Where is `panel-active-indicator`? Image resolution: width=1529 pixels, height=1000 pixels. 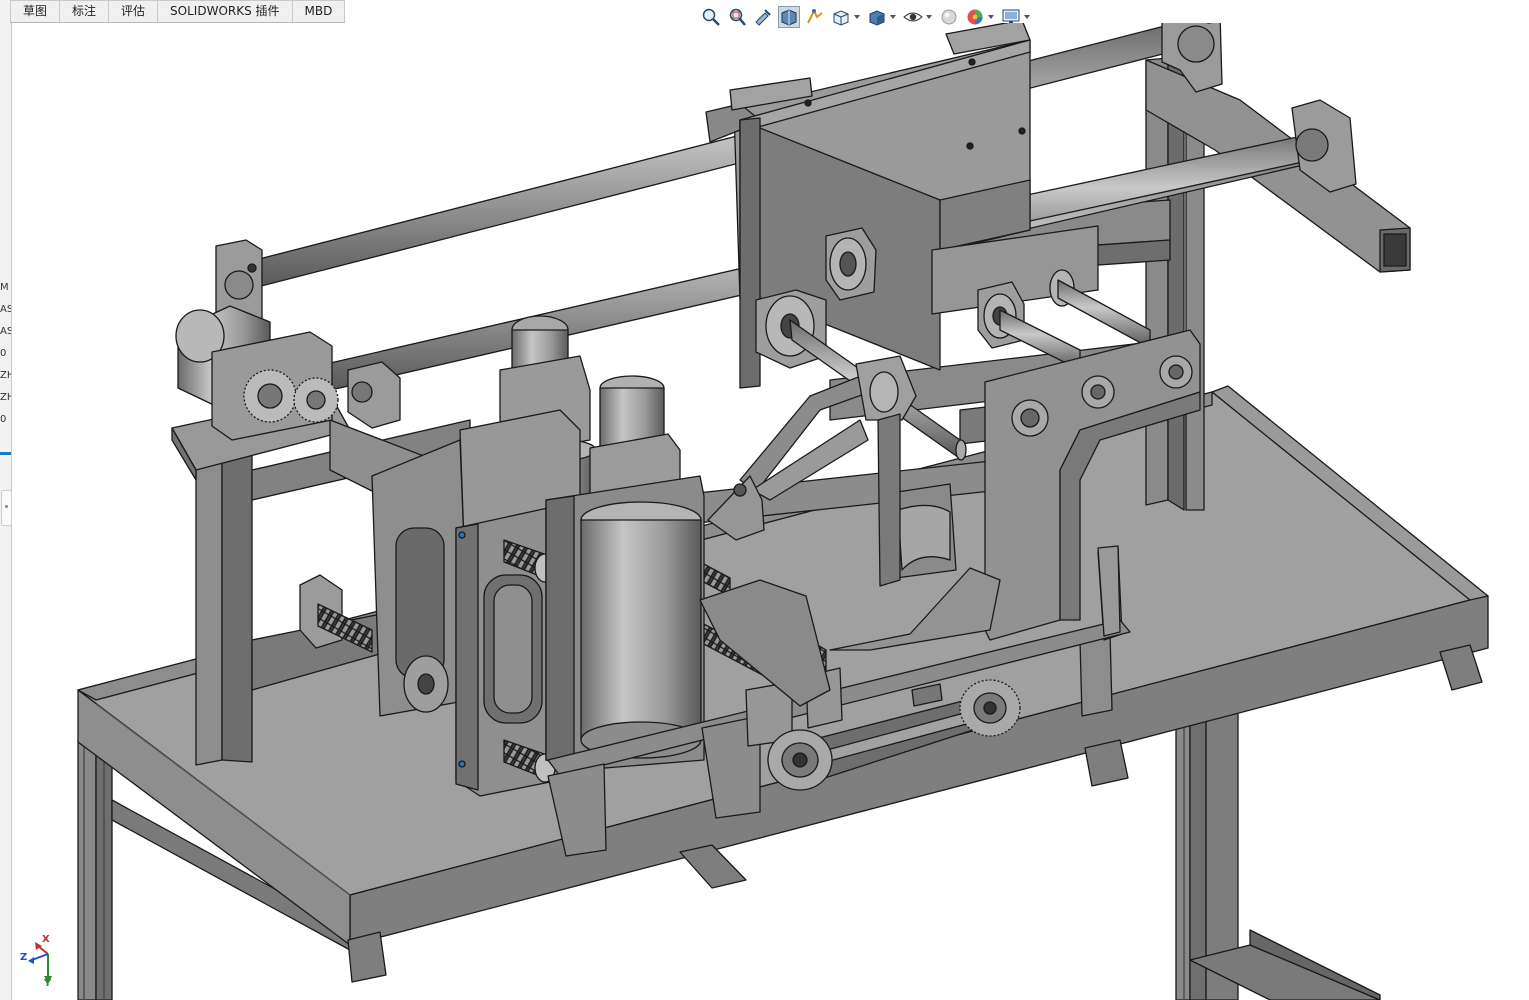 panel-active-indicator is located at coordinates (5, 453).